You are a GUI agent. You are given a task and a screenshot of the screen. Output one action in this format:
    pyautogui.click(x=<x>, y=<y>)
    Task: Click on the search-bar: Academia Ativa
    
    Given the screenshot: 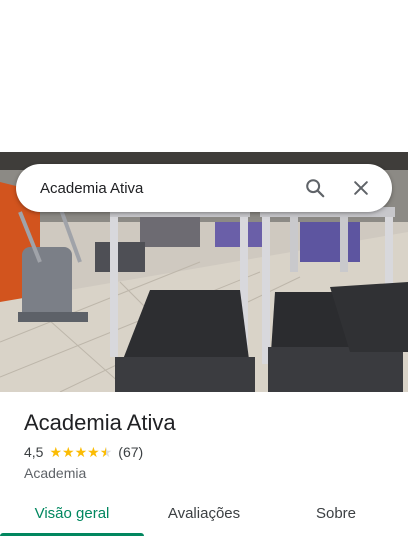 What is the action you would take?
    pyautogui.click(x=204, y=188)
    